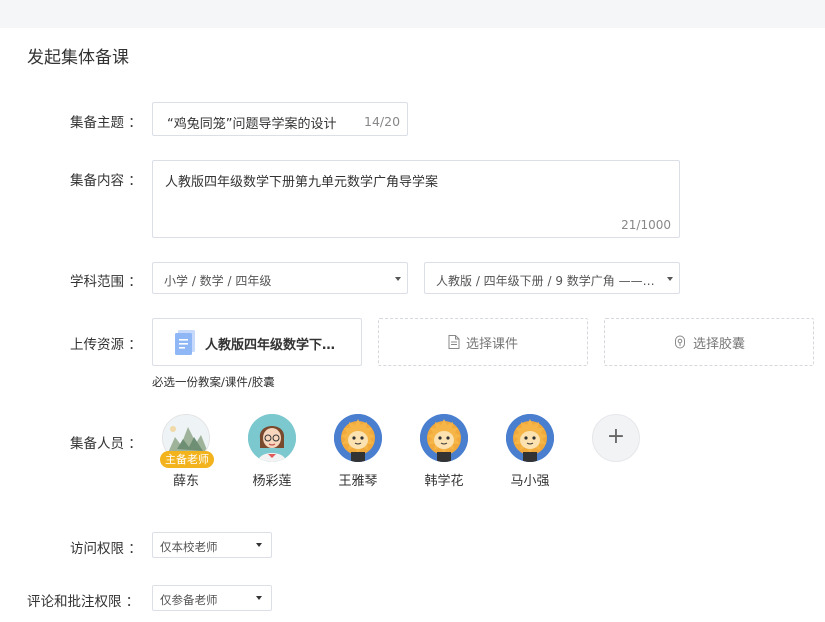  Describe the element at coordinates (679, 342) in the screenshot. I see `capsule-icon` at that location.